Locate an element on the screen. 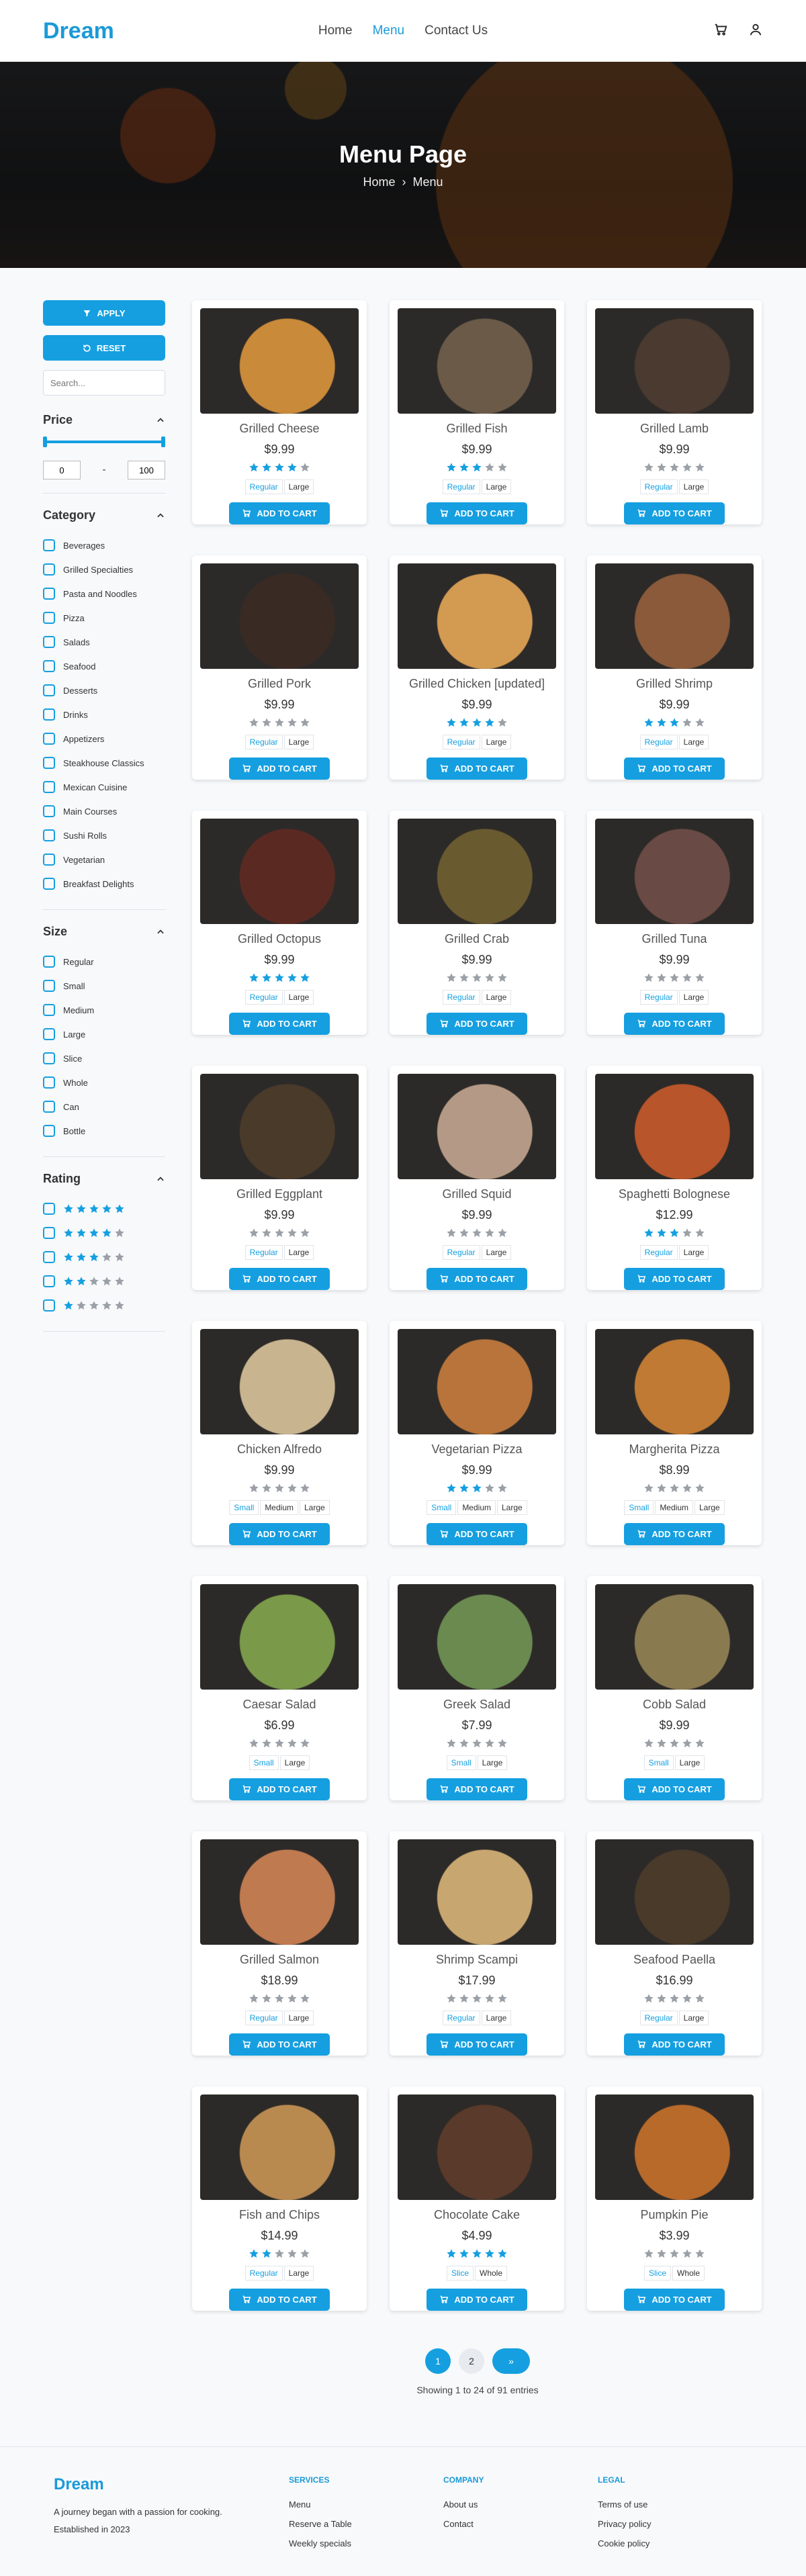  slider-max-handle is located at coordinates (163, 441).